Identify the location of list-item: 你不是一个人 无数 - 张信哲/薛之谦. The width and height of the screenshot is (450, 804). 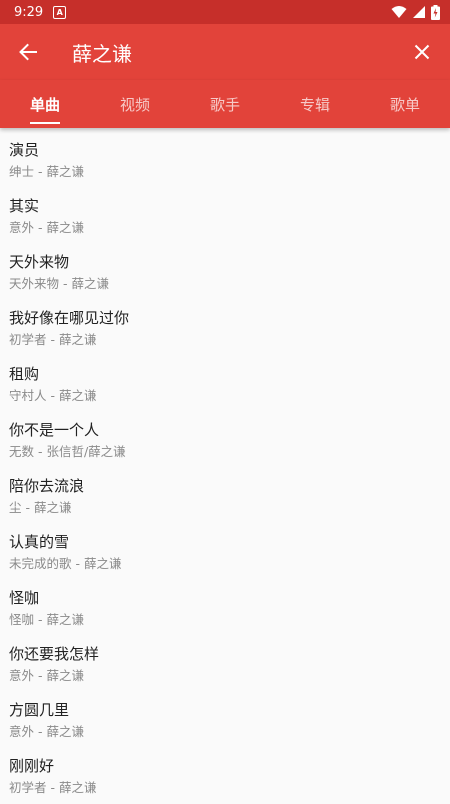
(225, 440).